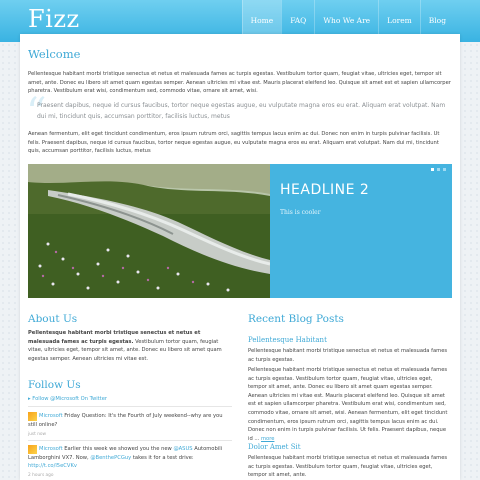  I want to click on tweet-mention: @BenthePCGuy, so click(110, 458).